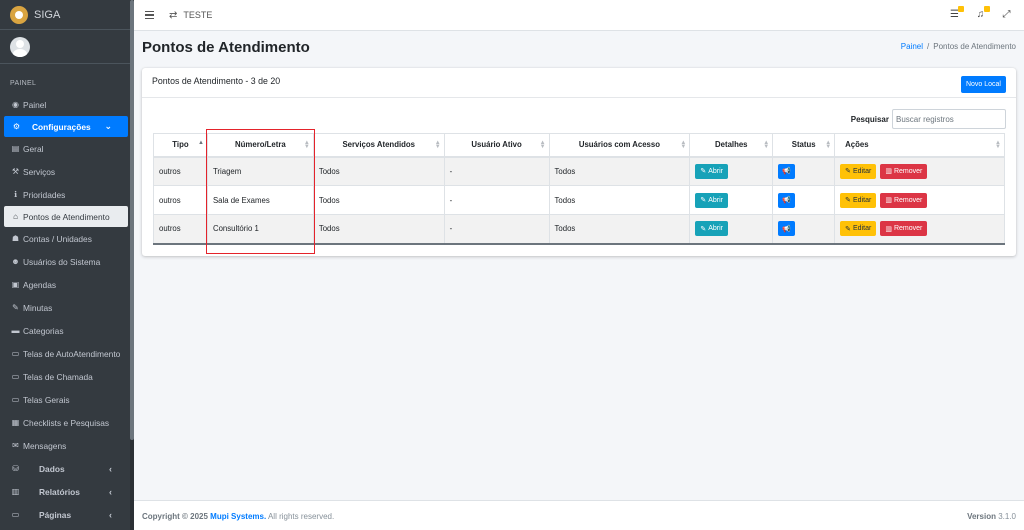 This screenshot has width=1024, height=530. I want to click on list-alt-icon: ▦, so click(15, 422).